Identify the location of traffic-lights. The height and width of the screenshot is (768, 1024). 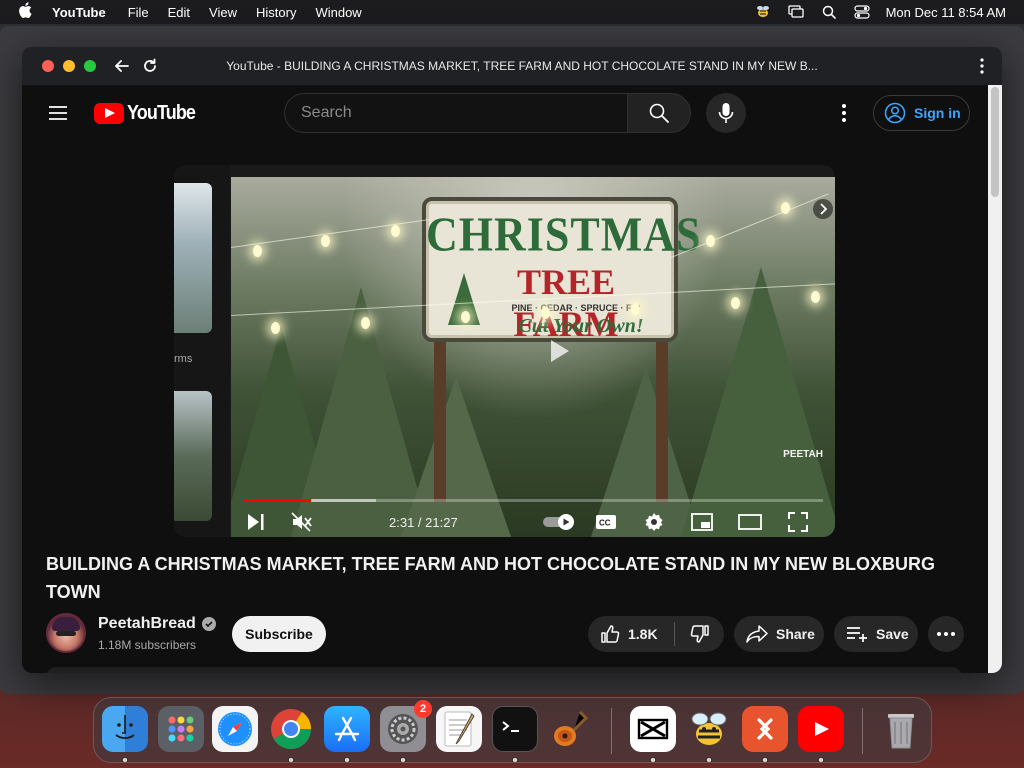
(73, 66).